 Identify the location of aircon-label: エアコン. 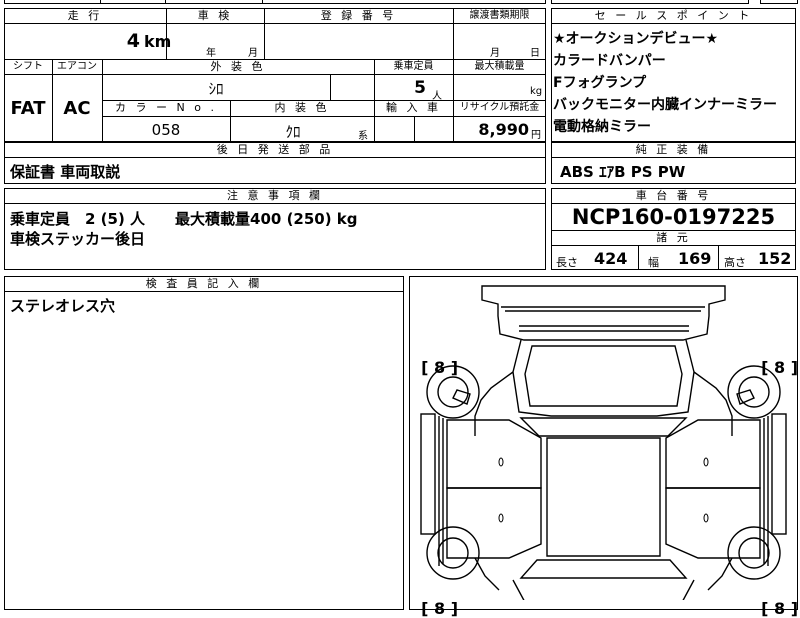
(77, 66).